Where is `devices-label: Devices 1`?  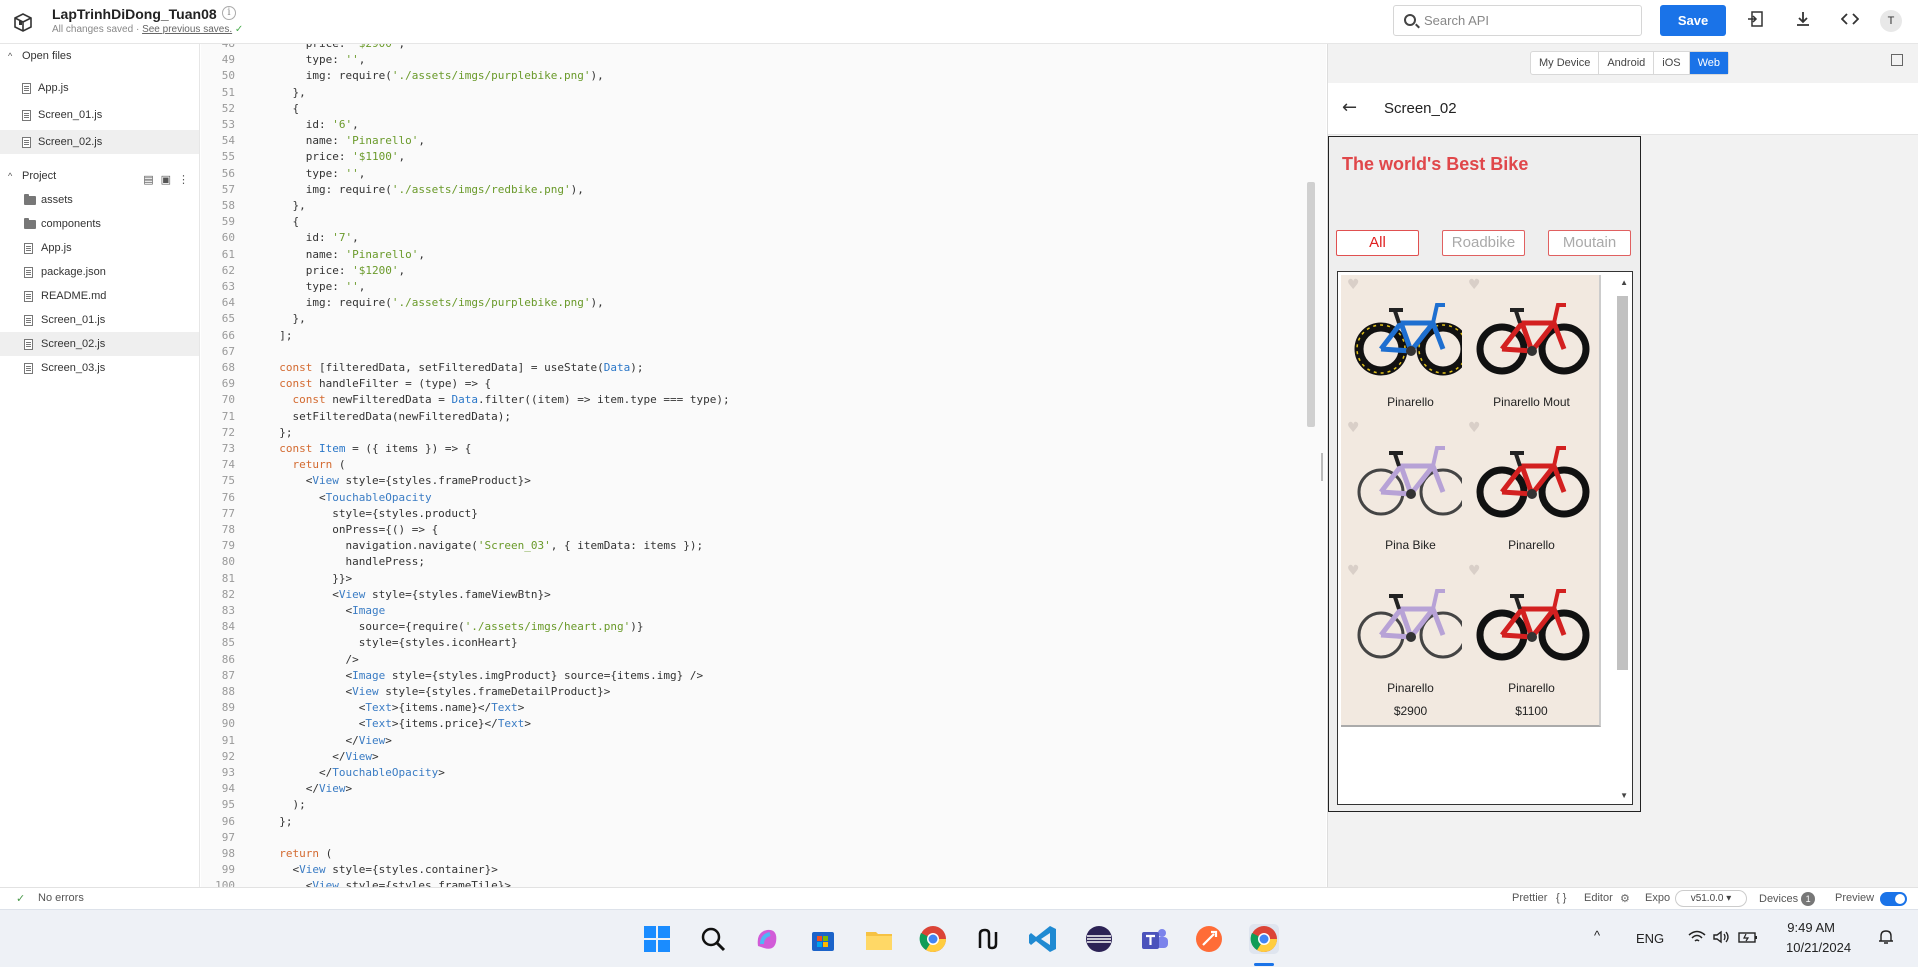
devices-label: Devices 1 is located at coordinates (1787, 899).